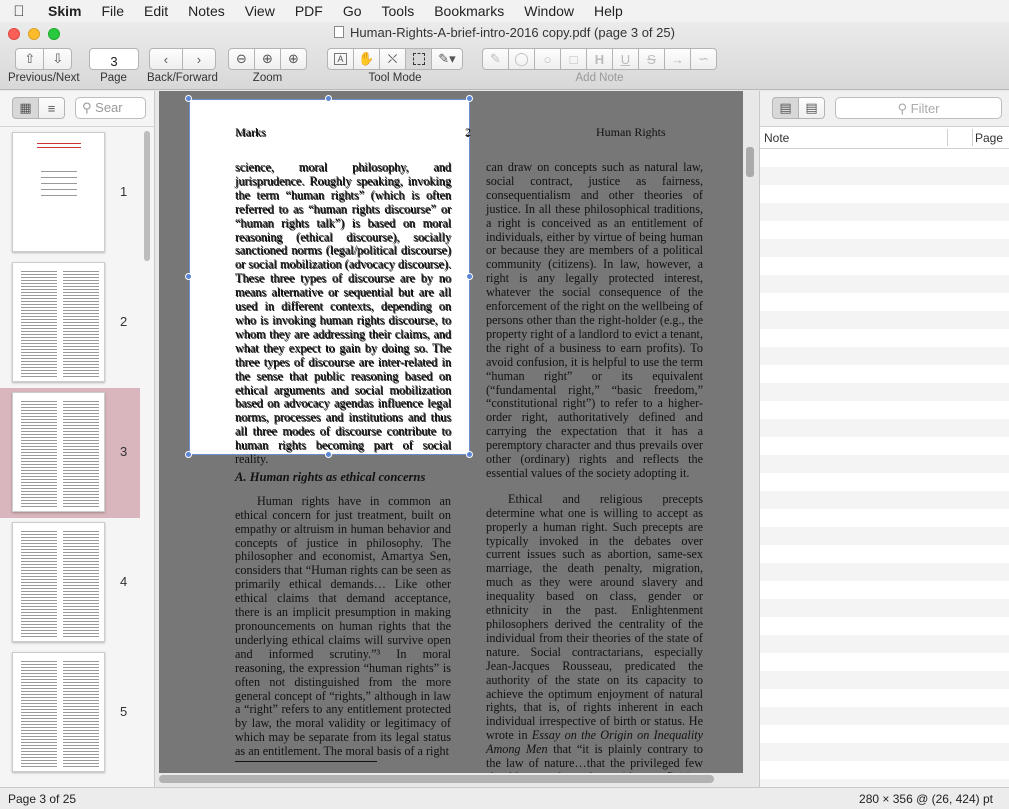 The width and height of the screenshot is (1009, 809). Describe the element at coordinates (418, 59) in the screenshot. I see `select-tool-button` at that location.